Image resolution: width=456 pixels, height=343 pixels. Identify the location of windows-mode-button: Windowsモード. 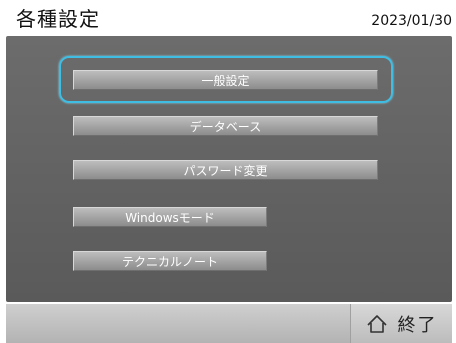
(170, 217).